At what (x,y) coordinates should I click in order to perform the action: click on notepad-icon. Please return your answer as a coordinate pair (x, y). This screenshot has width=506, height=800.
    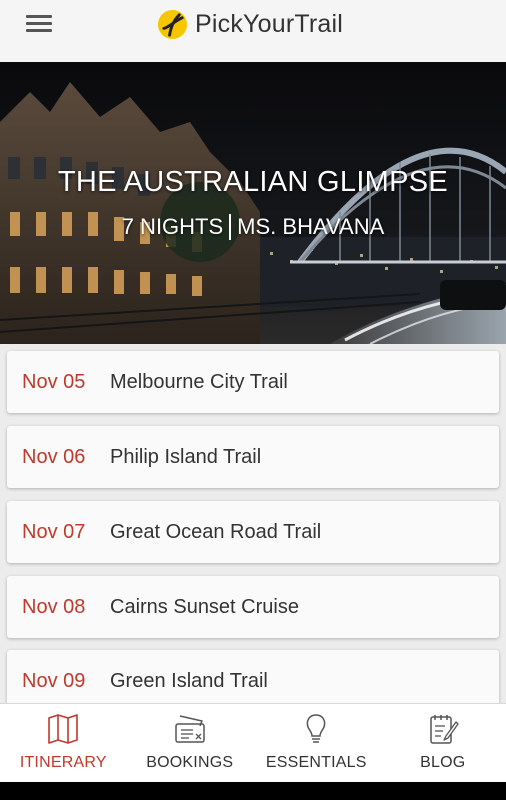
    Looking at the image, I should click on (444, 729).